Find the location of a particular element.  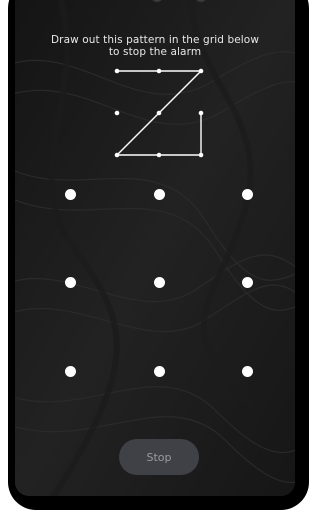

stop-button-label: Stop is located at coordinates (159, 457).